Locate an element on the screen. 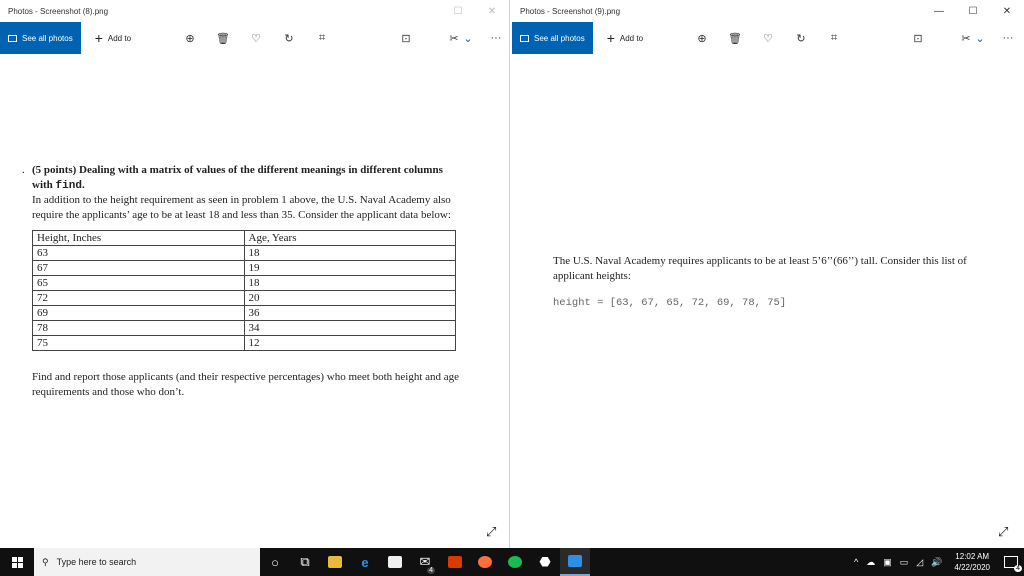 Image resolution: width=1024 pixels, height=576 pixels. search-placeholder: Type here to search is located at coordinates (96, 562).